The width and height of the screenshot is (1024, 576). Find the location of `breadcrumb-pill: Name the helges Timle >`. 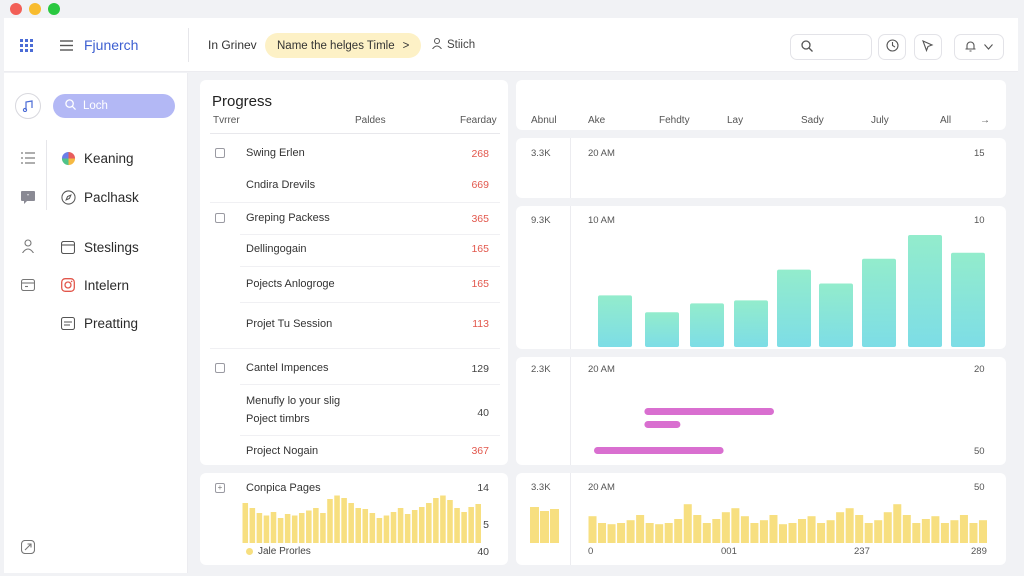

breadcrumb-pill: Name the helges Timle > is located at coordinates (343, 45).